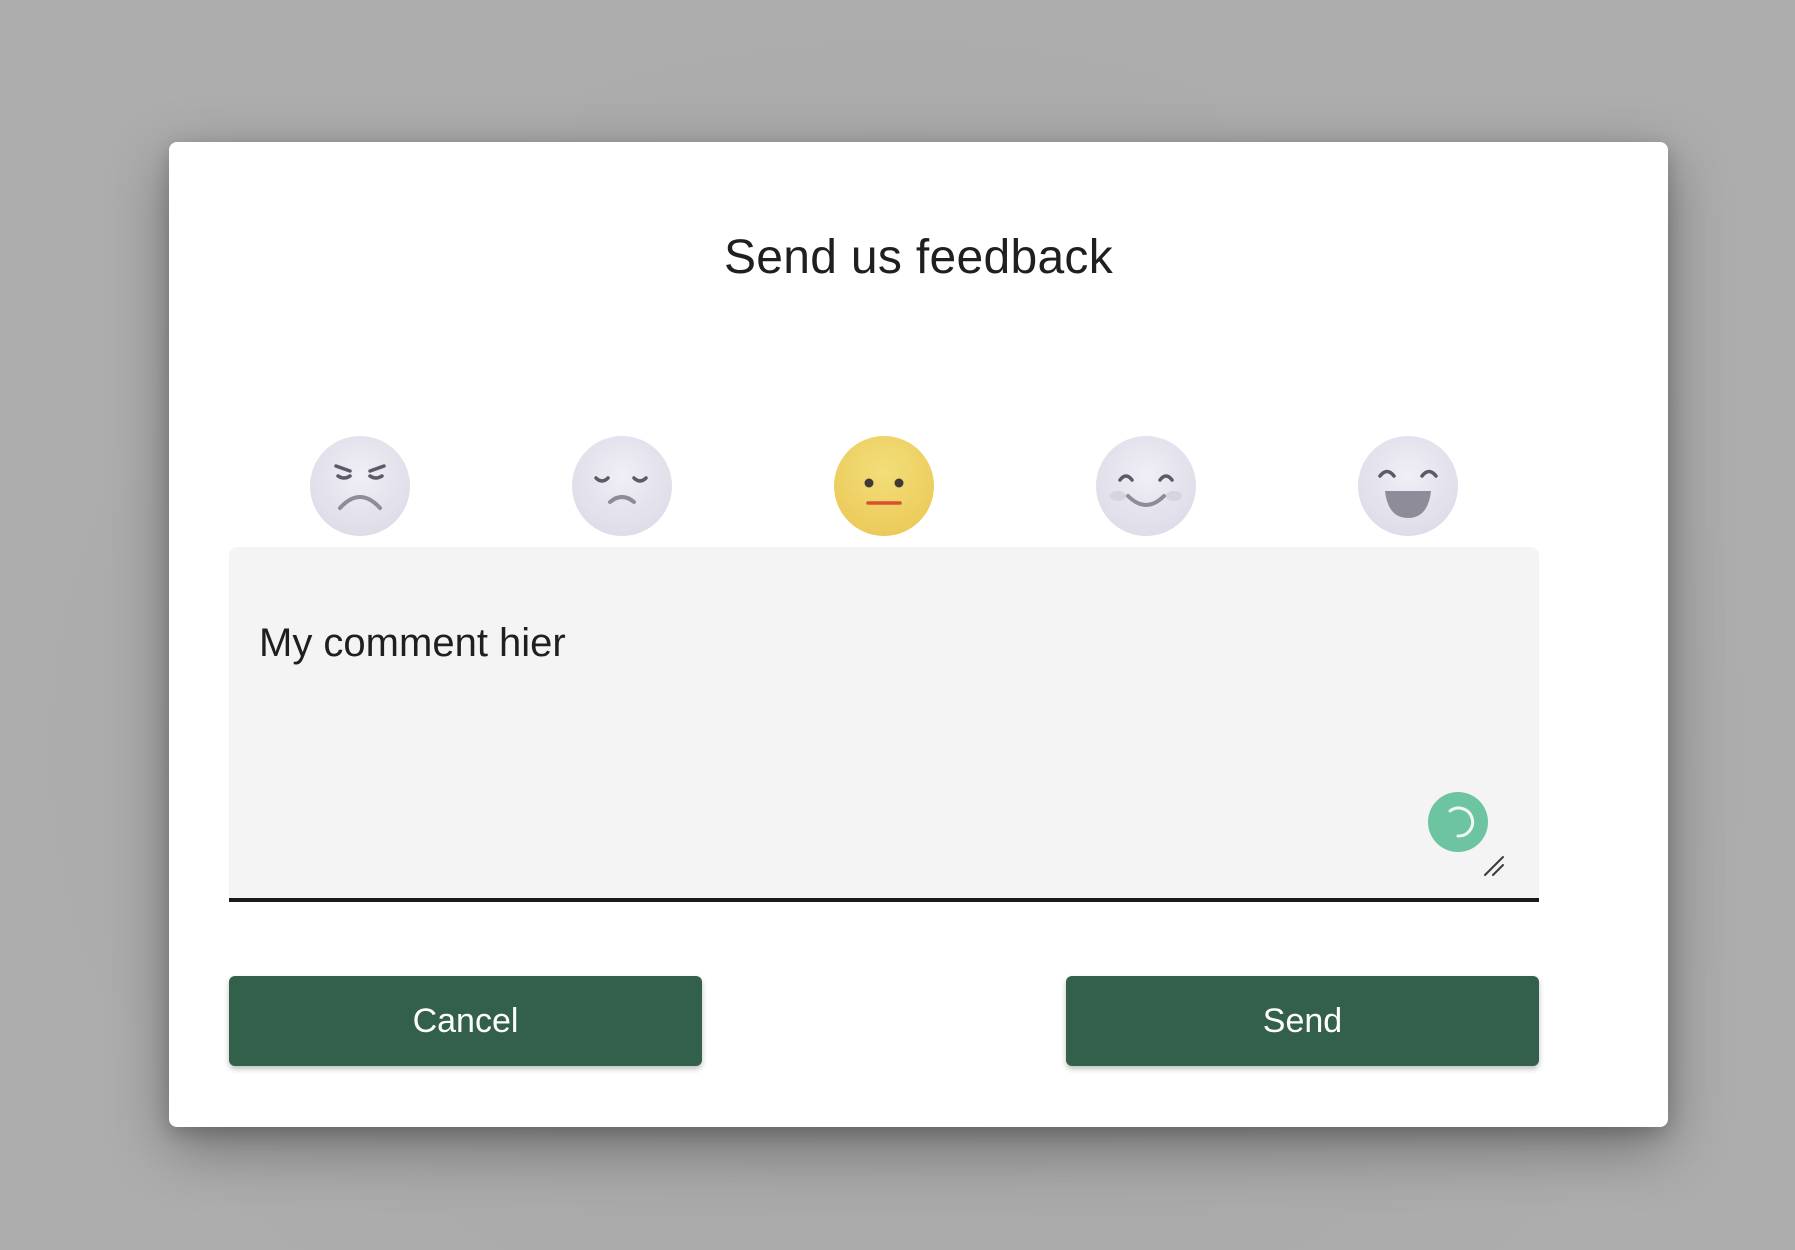 This screenshot has height=1250, width=1795. Describe the element at coordinates (412, 643) in the screenshot. I see `comment-text: My comment hier` at that location.